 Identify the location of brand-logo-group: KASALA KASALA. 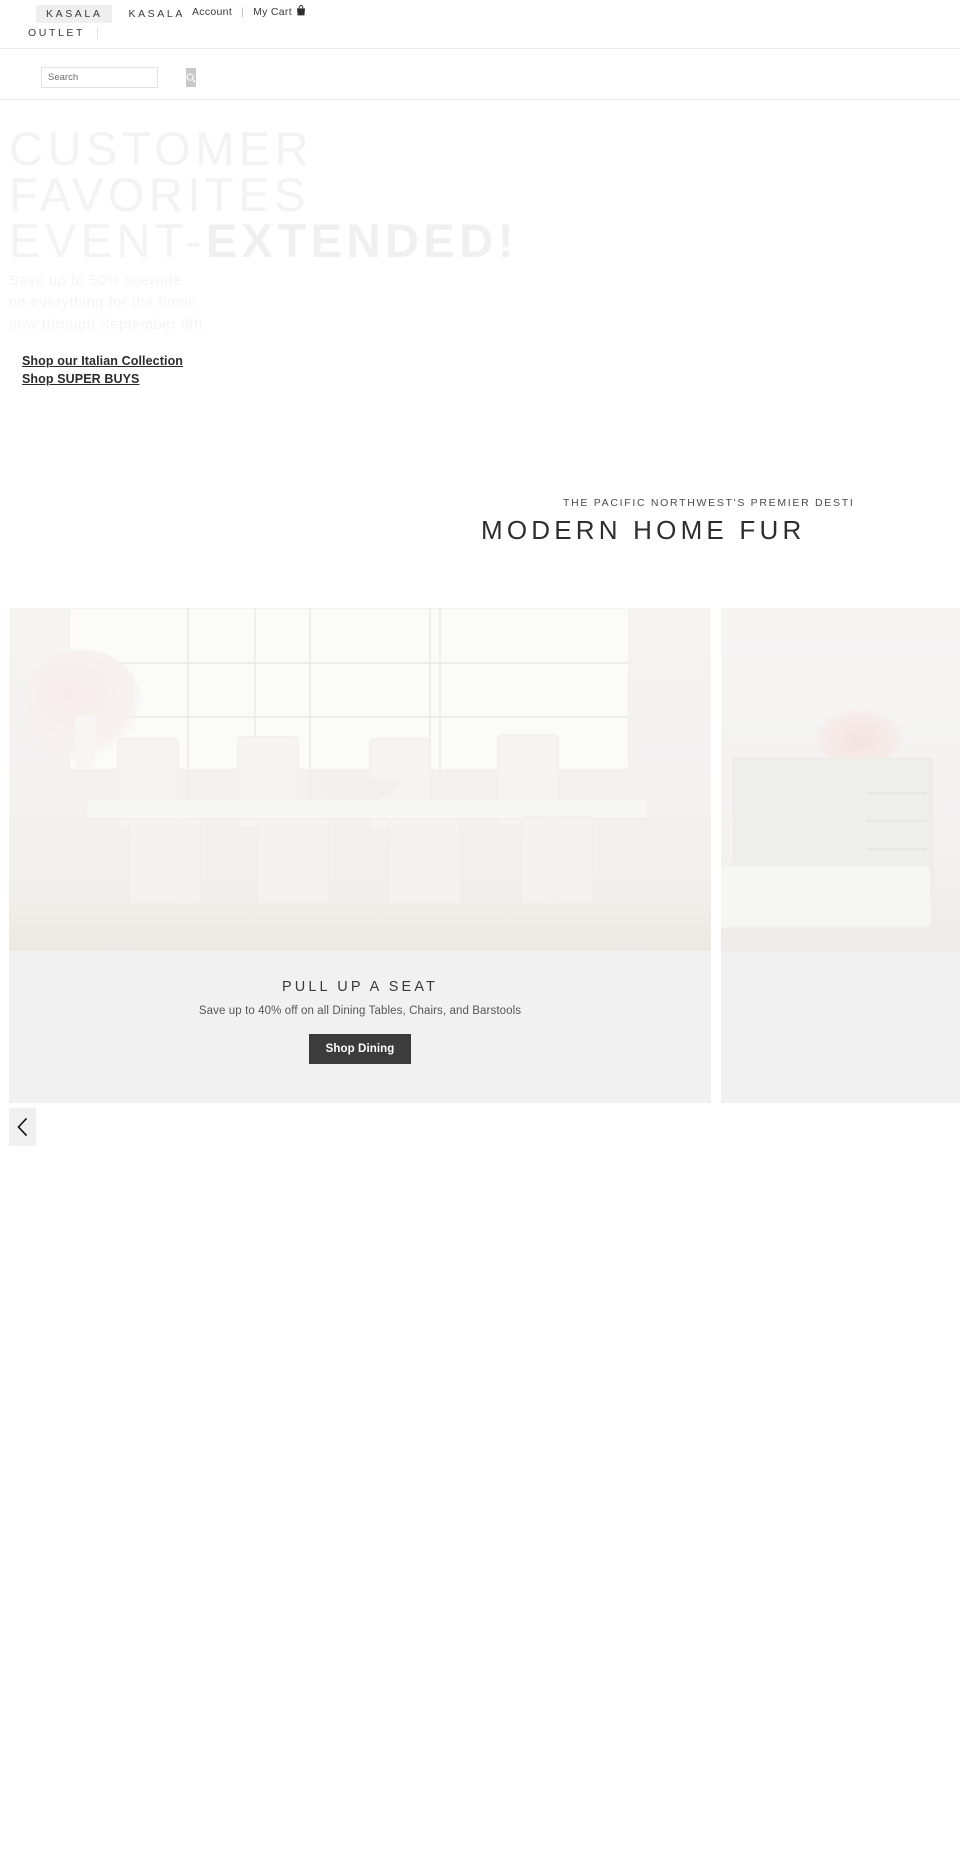
(110, 14).